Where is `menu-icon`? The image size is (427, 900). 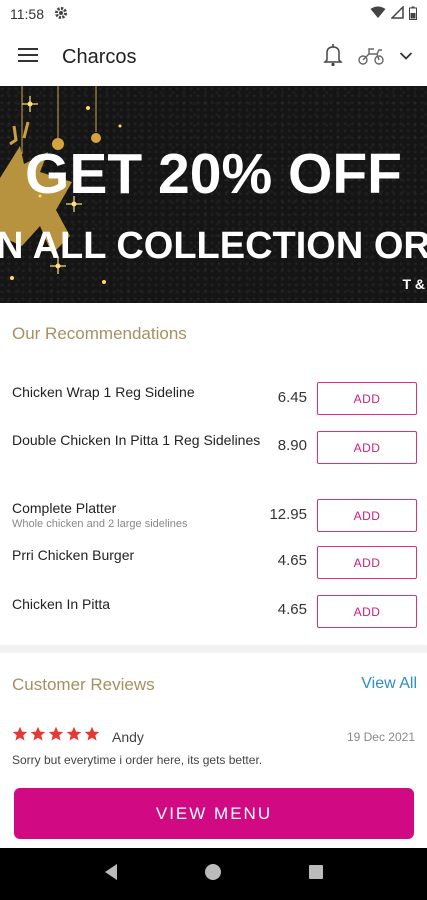
menu-icon is located at coordinates (29, 57).